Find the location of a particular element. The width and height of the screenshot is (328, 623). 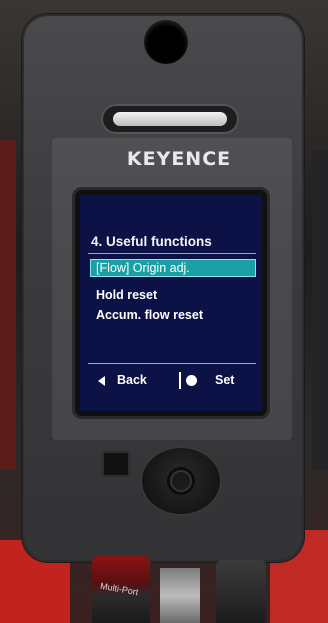

cable-connector is located at coordinates (241, 591).